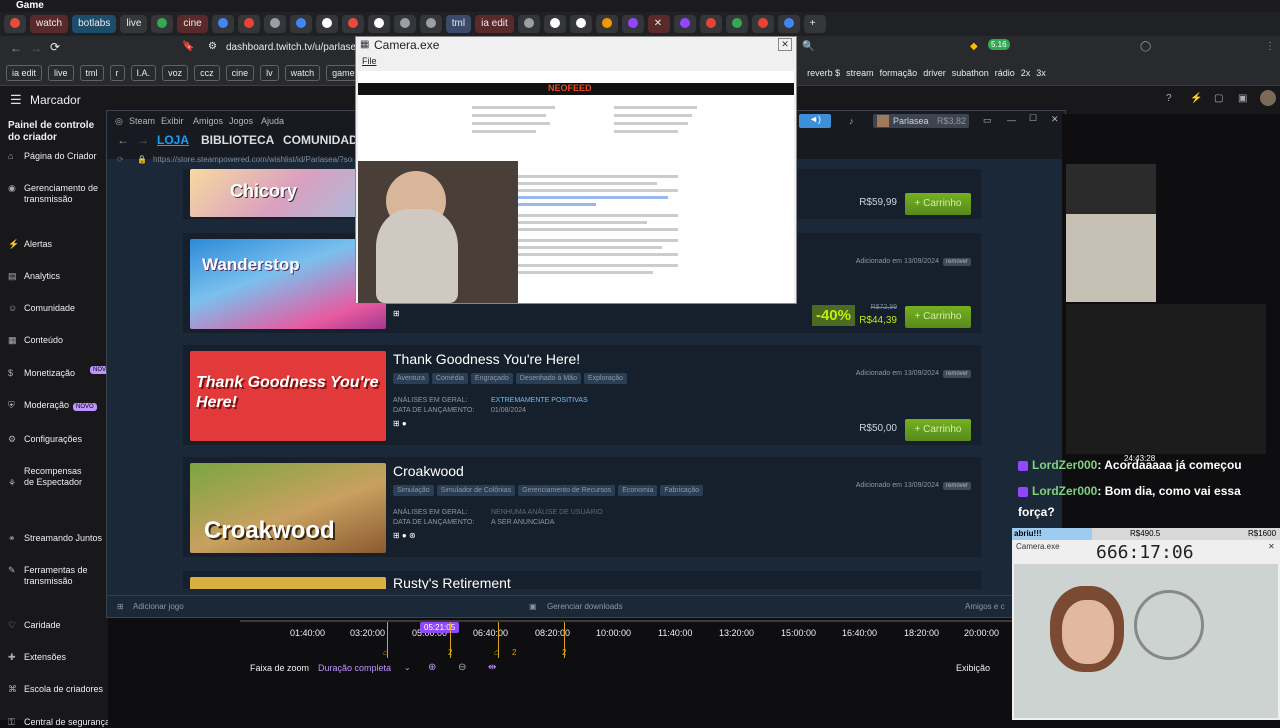 The width and height of the screenshot is (1280, 728). I want to click on tag: Comédia, so click(449, 378).